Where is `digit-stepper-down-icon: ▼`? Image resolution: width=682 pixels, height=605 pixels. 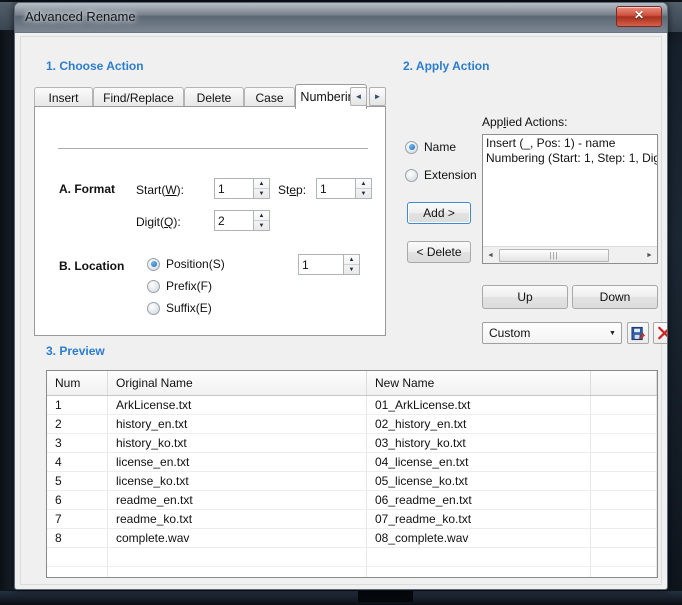
digit-stepper-down-icon: ▼ is located at coordinates (261, 225).